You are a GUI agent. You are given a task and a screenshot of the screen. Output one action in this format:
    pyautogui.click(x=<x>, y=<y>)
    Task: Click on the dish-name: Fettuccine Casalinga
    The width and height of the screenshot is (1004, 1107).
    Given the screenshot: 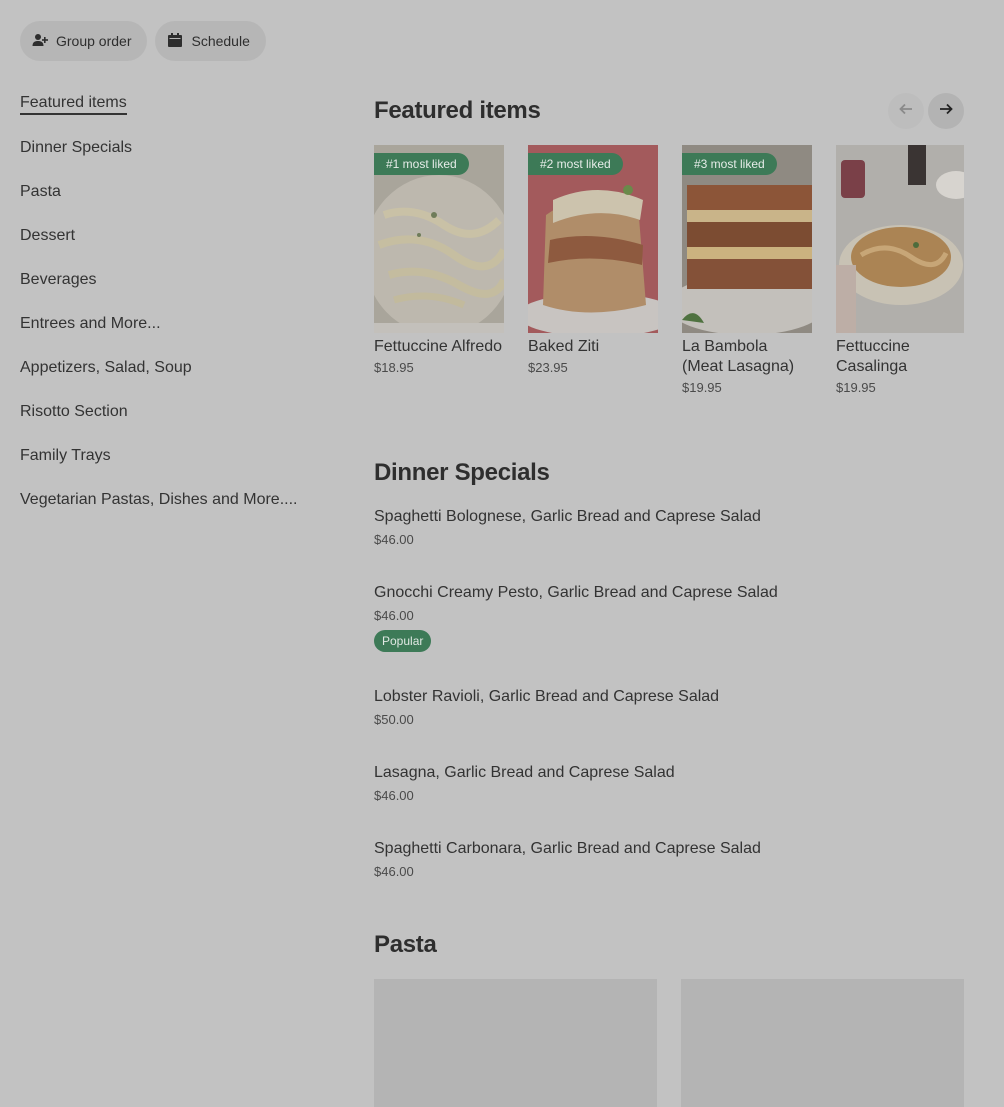 What is the action you would take?
    pyautogui.click(x=873, y=356)
    